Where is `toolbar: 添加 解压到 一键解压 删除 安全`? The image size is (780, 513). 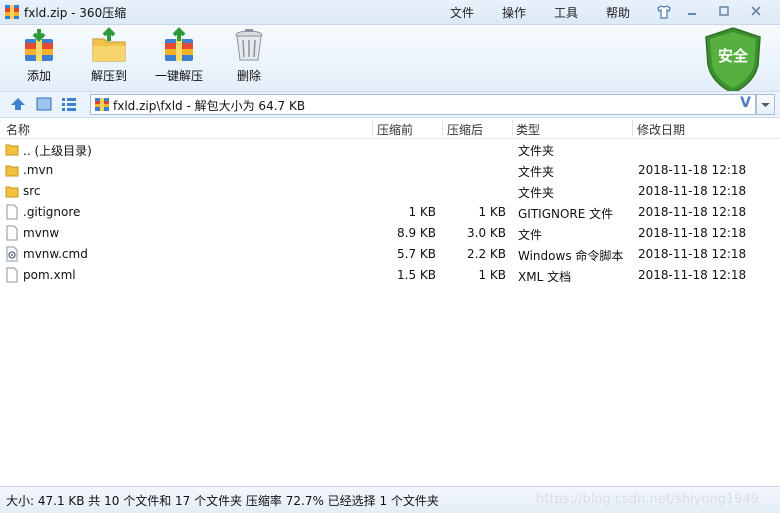 toolbar: 添加 解压到 一键解压 删除 安全 is located at coordinates (390, 59).